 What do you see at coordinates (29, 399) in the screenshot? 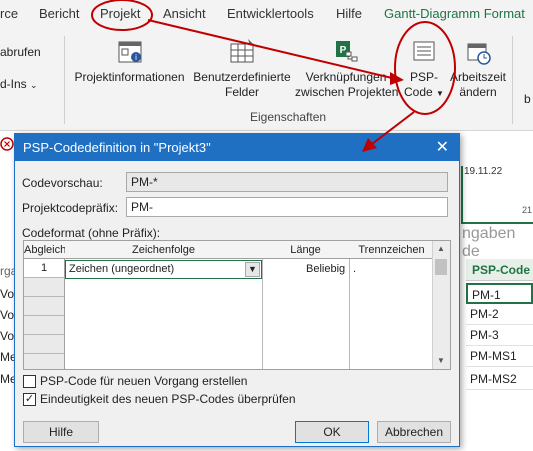
I see `unique-code-checkbox: ✓` at bounding box center [29, 399].